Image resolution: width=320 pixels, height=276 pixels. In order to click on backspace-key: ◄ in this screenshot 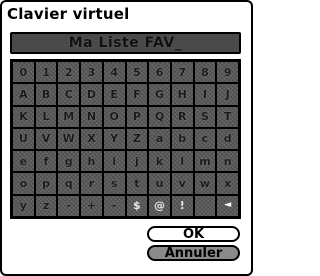, I will do `click(227, 205)`.